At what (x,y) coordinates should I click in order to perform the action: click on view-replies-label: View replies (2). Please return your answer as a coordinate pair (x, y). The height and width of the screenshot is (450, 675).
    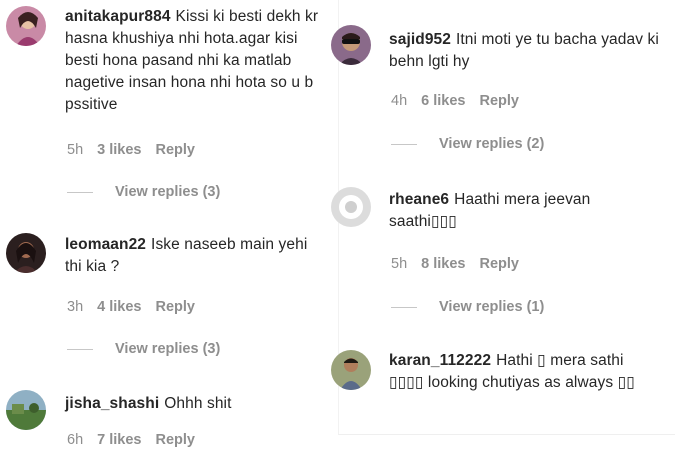
    Looking at the image, I should click on (492, 144).